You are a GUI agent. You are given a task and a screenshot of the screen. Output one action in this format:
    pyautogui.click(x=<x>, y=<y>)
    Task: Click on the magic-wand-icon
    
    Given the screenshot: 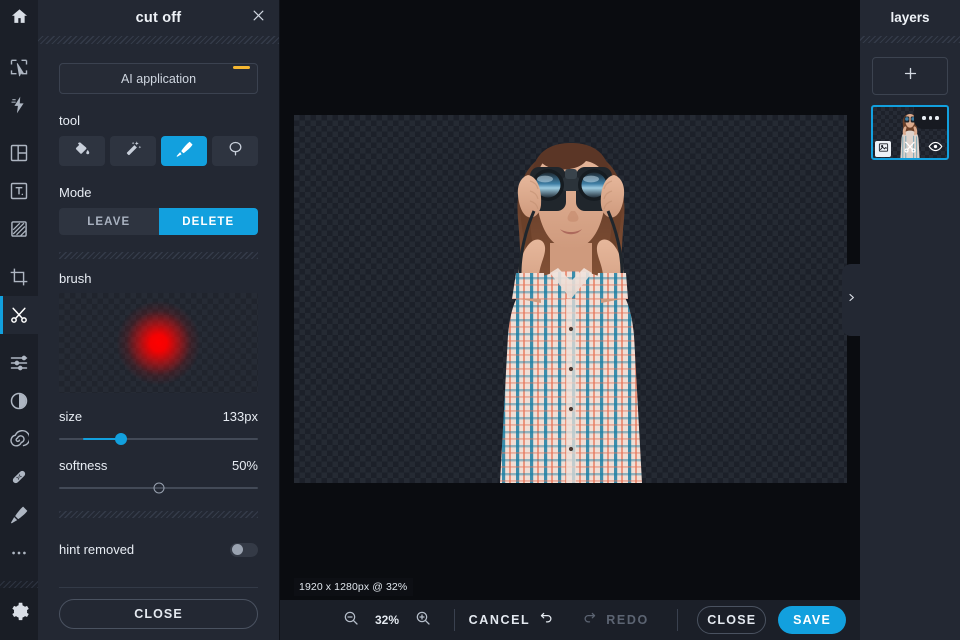 What is the action you would take?
    pyautogui.click(x=133, y=151)
    